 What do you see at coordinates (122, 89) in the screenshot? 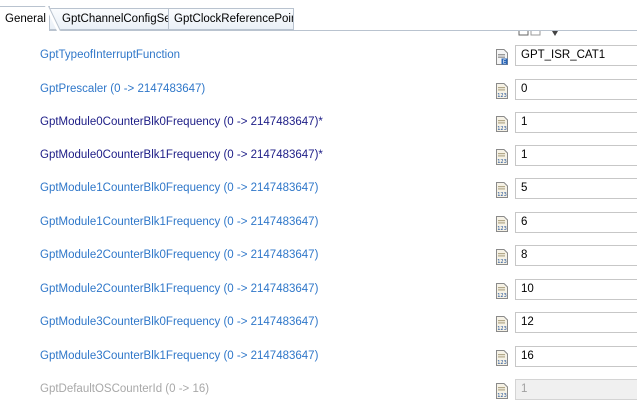
I see `parameter-label: GptPrescaler (0 -> 2147483647)` at bounding box center [122, 89].